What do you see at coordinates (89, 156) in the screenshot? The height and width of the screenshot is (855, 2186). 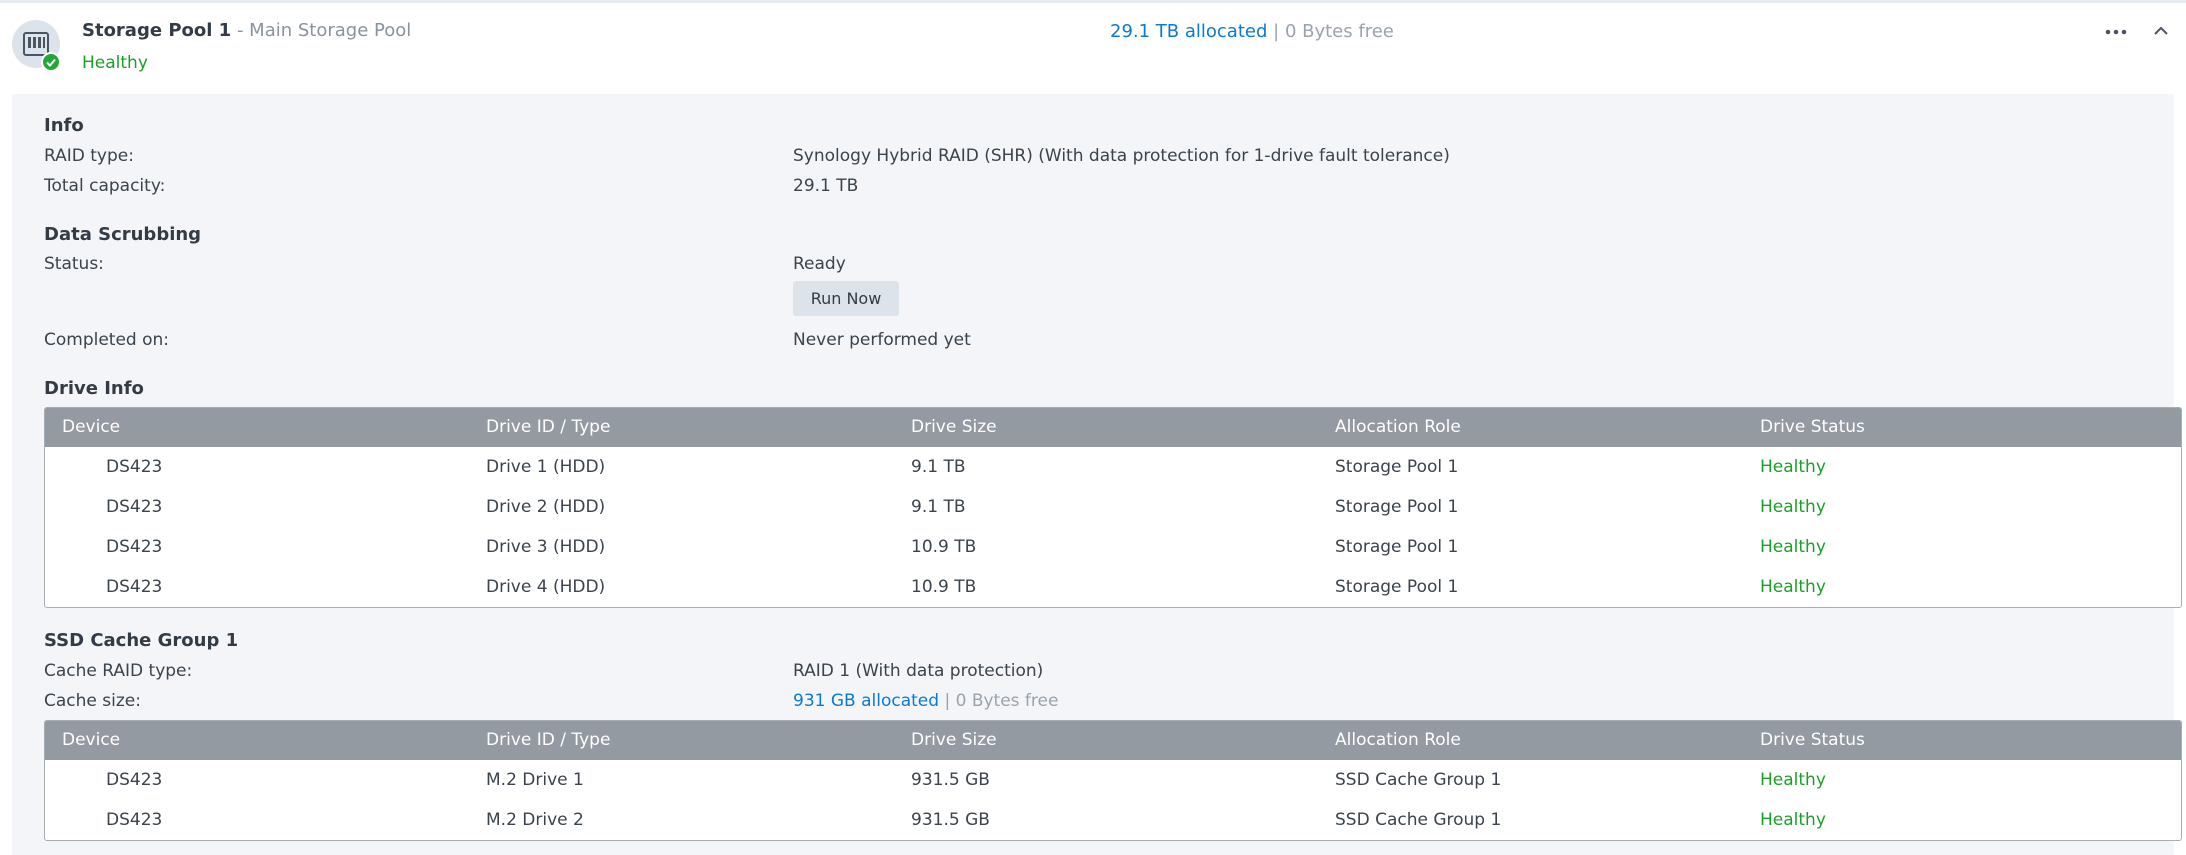 I see `raid-type-label: RAID type:` at bounding box center [89, 156].